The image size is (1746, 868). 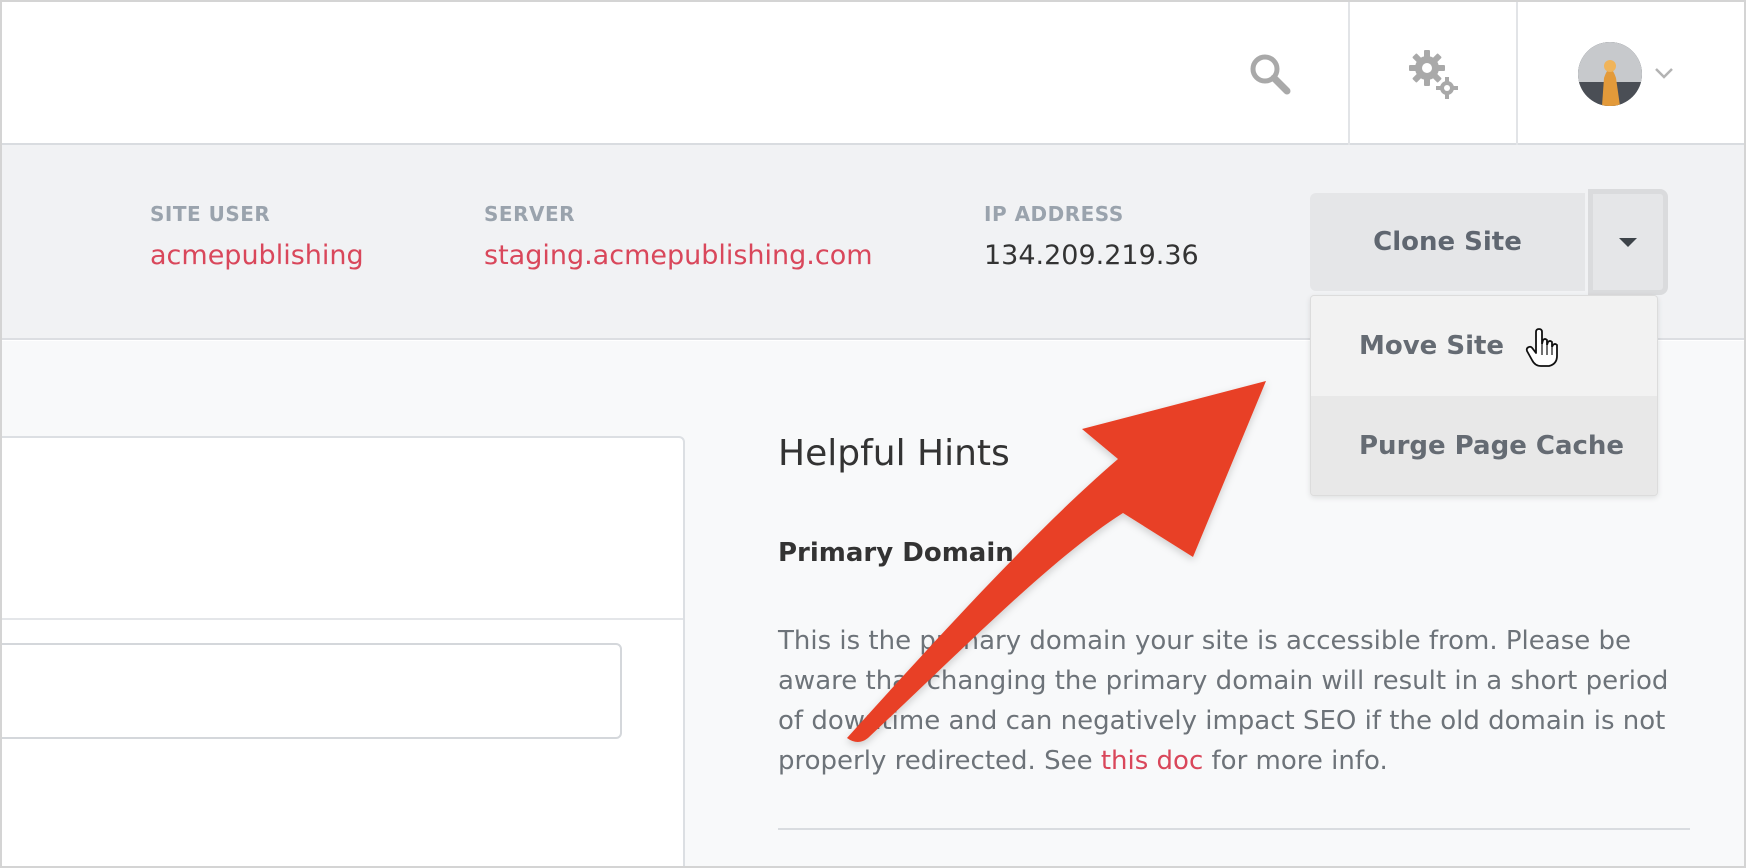 What do you see at coordinates (1091, 236) in the screenshot?
I see `ip-address-info: IP ADDRESS 134.209.219.36` at bounding box center [1091, 236].